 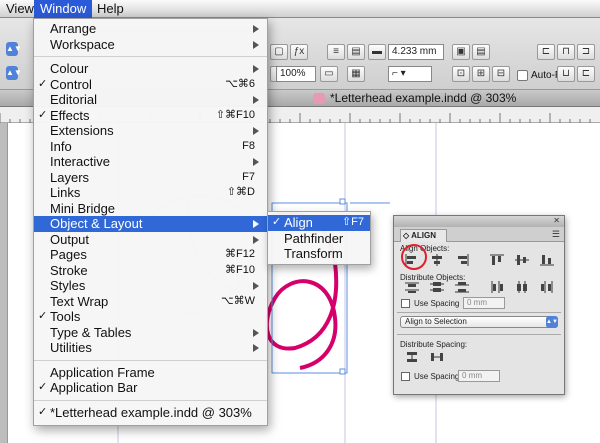 What do you see at coordinates (556, 234) in the screenshot?
I see `panel-menu-icon: ☰` at bounding box center [556, 234].